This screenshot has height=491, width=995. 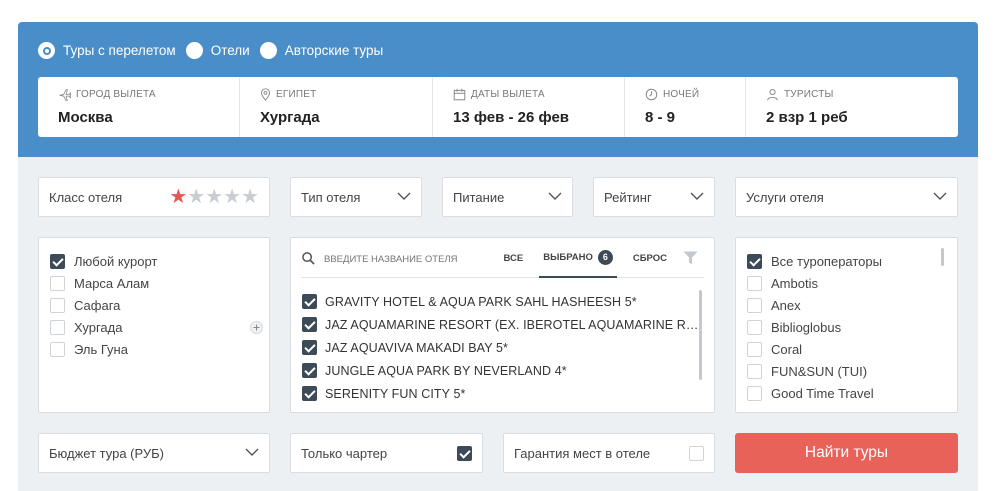 I want to click on hotel-search-input, so click(x=411, y=259).